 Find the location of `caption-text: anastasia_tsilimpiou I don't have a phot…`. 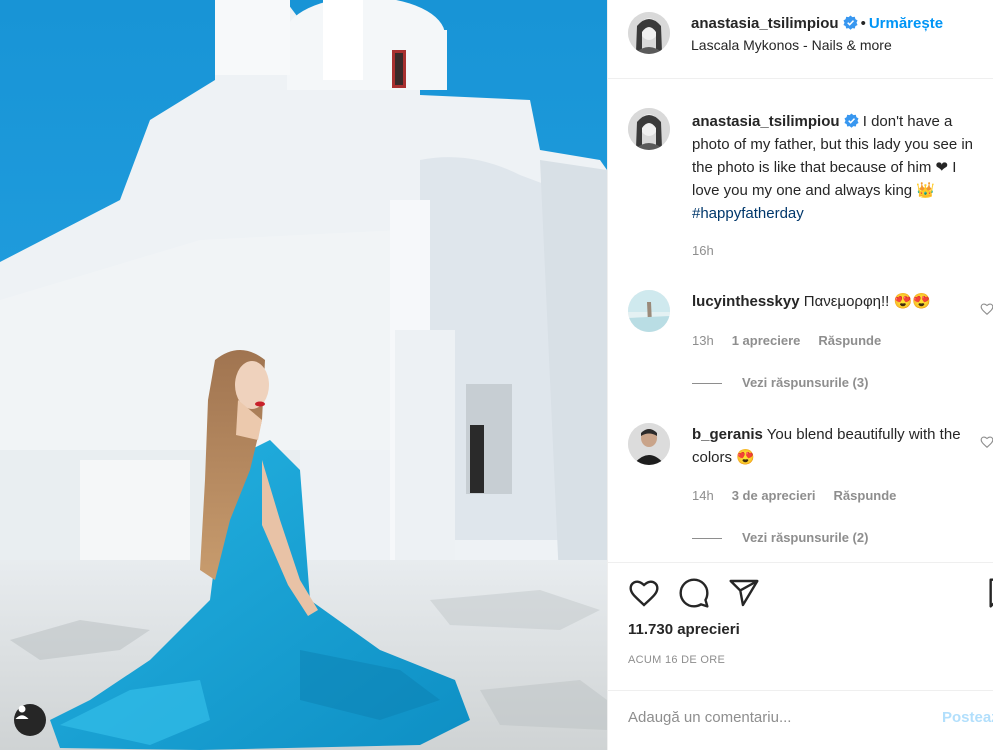

caption-text: anastasia_tsilimpiou I don't have a phot… is located at coordinates (840, 167).